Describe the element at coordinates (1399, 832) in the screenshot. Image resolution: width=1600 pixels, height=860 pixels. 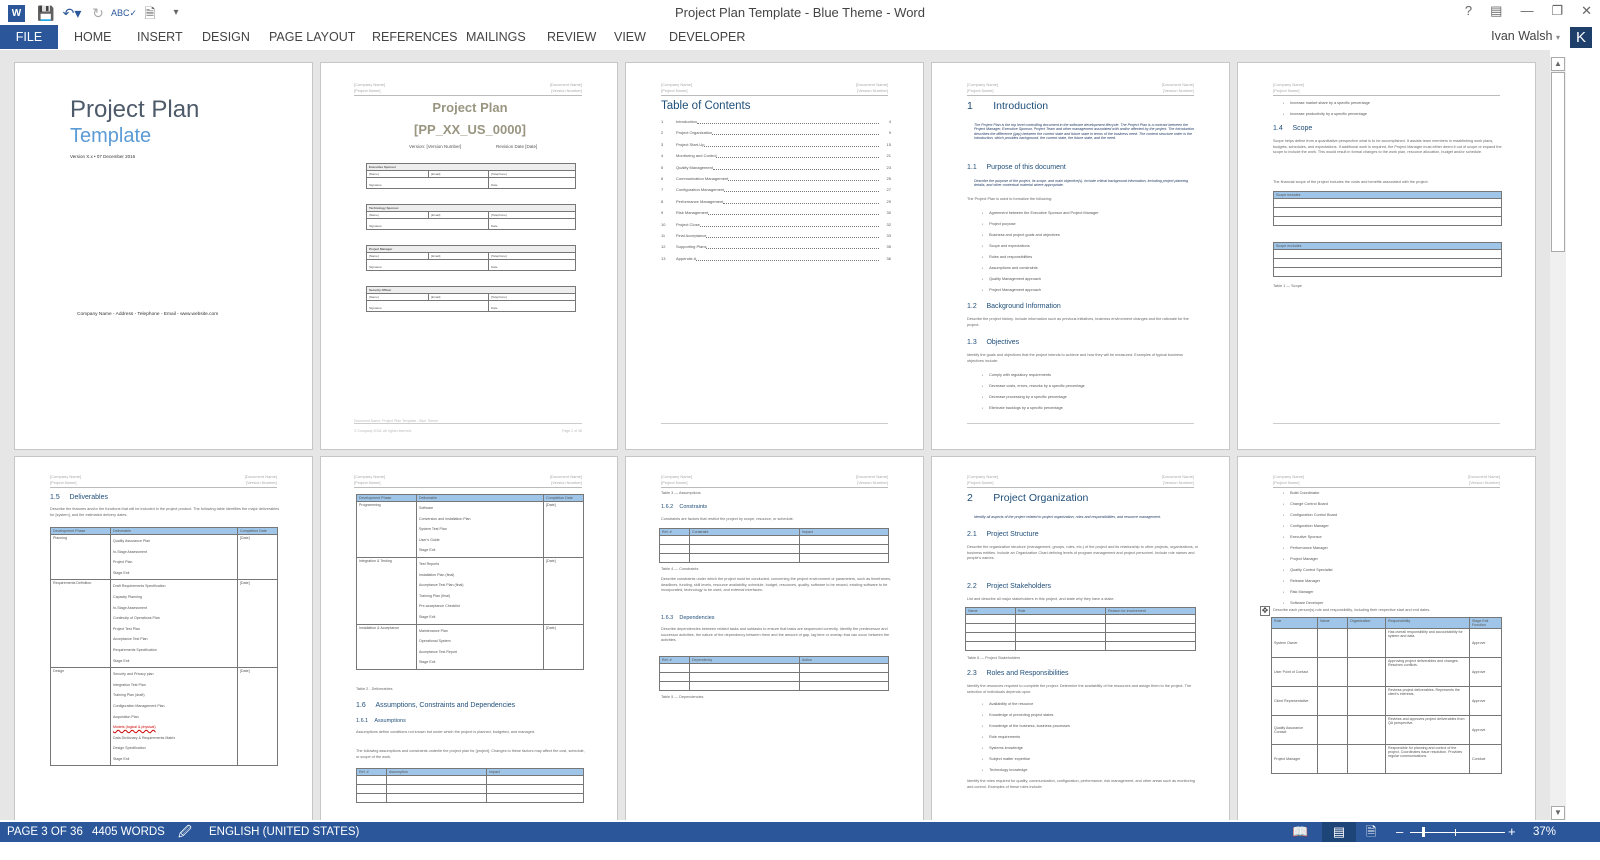
I see `zoom-out-button: –` at that location.